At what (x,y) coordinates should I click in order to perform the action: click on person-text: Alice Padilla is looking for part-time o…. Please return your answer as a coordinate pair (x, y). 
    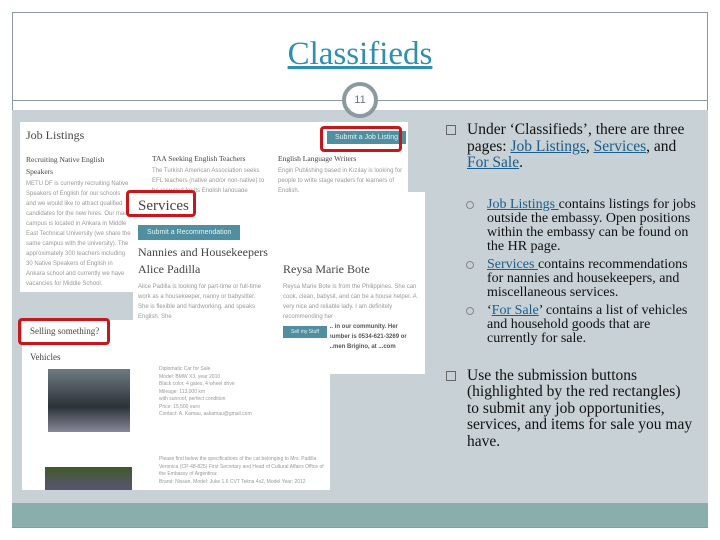
    Looking at the image, I should click on (200, 302).